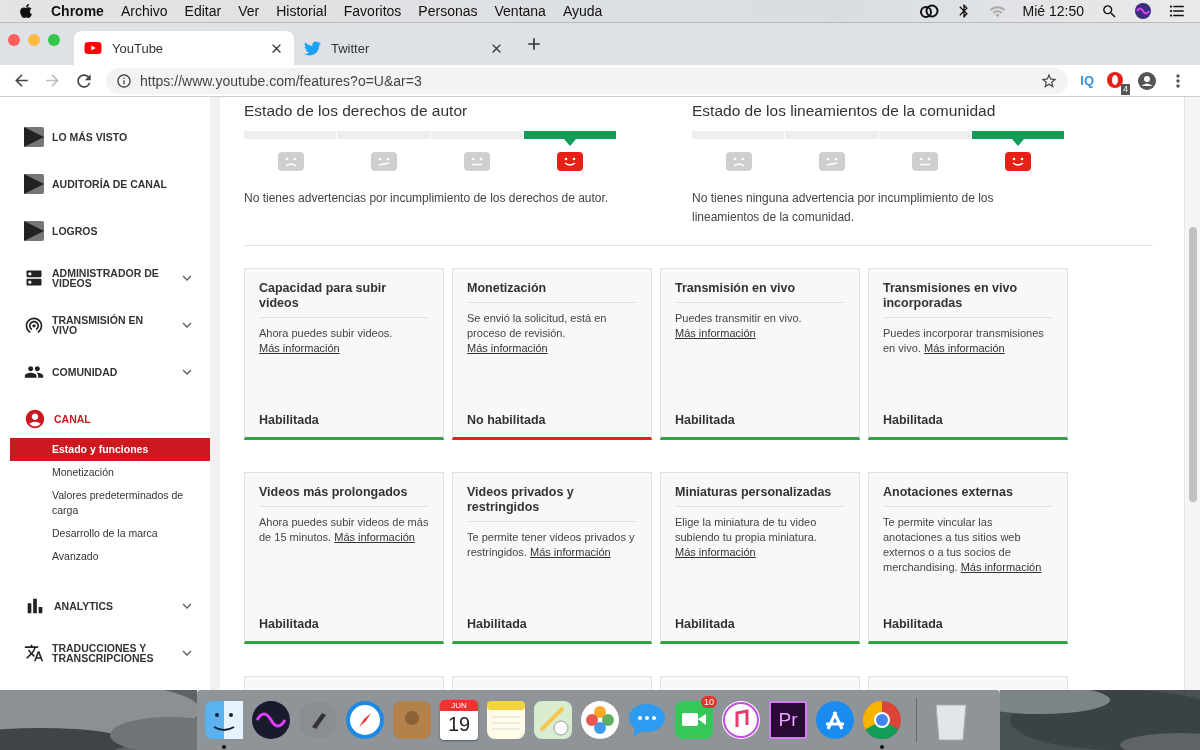 This screenshot has width=1200, height=750. Describe the element at coordinates (372, 11) in the screenshot. I see `menu-item: Favoritos` at that location.